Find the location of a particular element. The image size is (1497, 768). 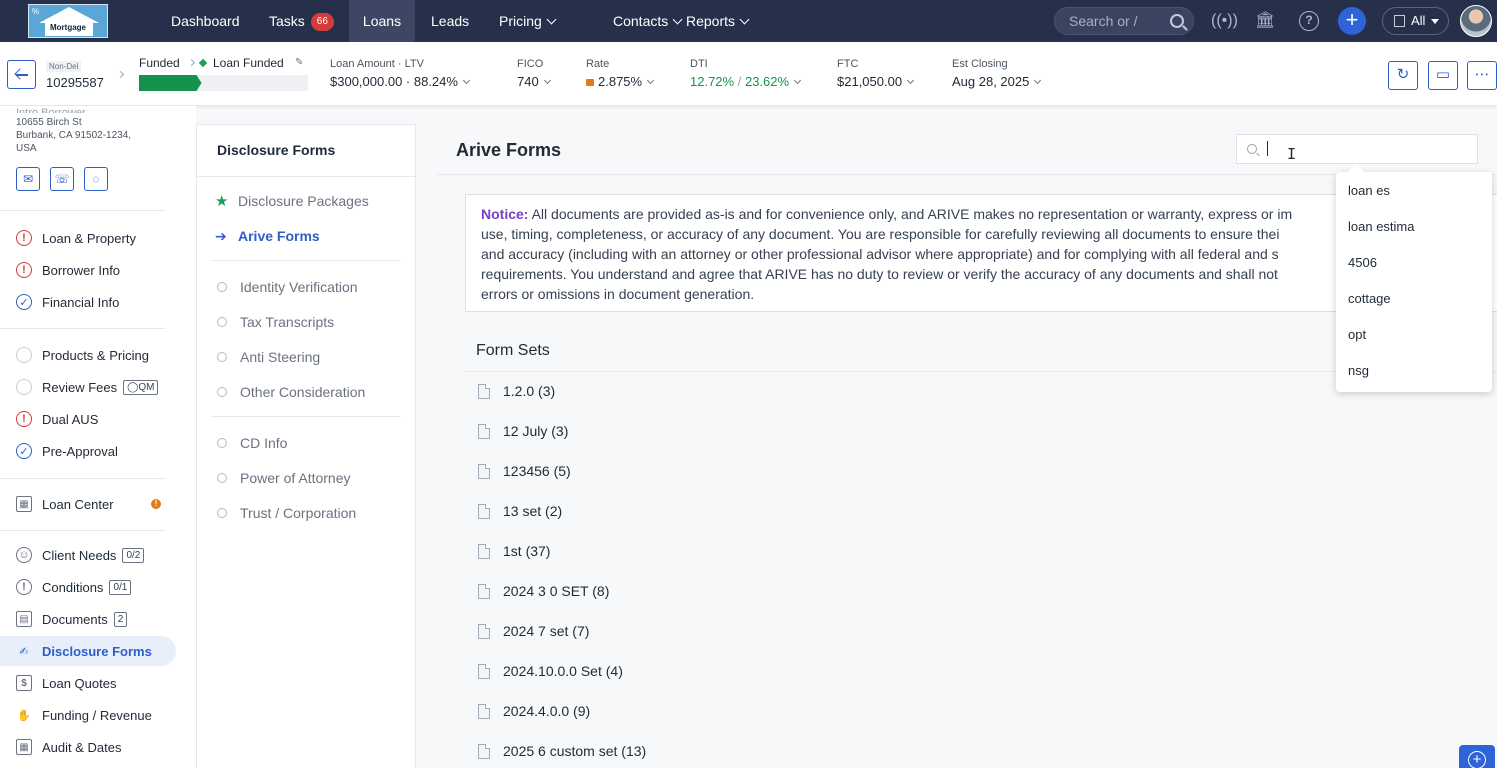

suggestion-item: opt is located at coordinates (1357, 334).